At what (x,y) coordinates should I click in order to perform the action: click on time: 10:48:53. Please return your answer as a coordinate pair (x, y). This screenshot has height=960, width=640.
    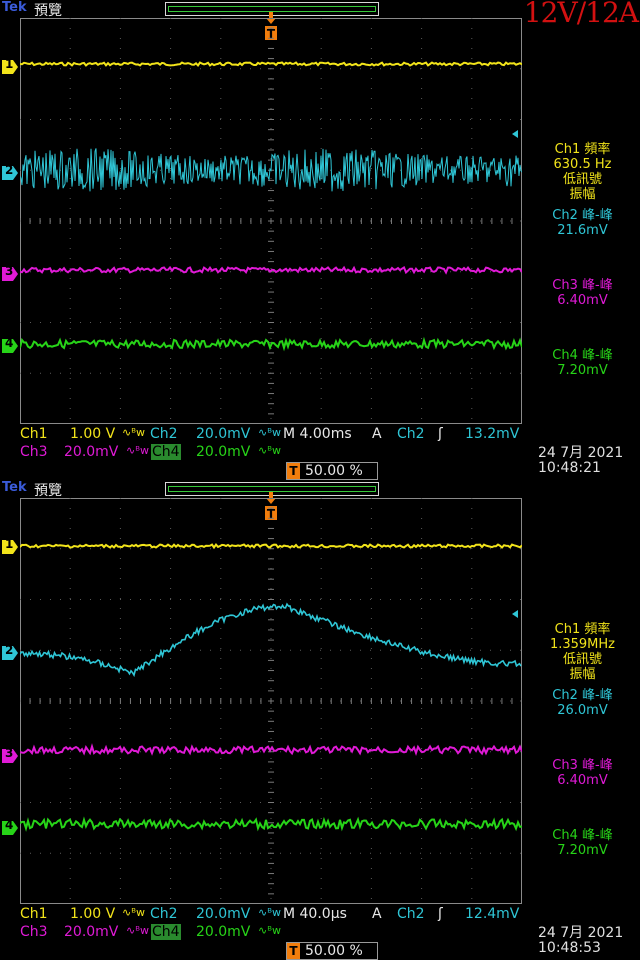
    Looking at the image, I should click on (569, 948).